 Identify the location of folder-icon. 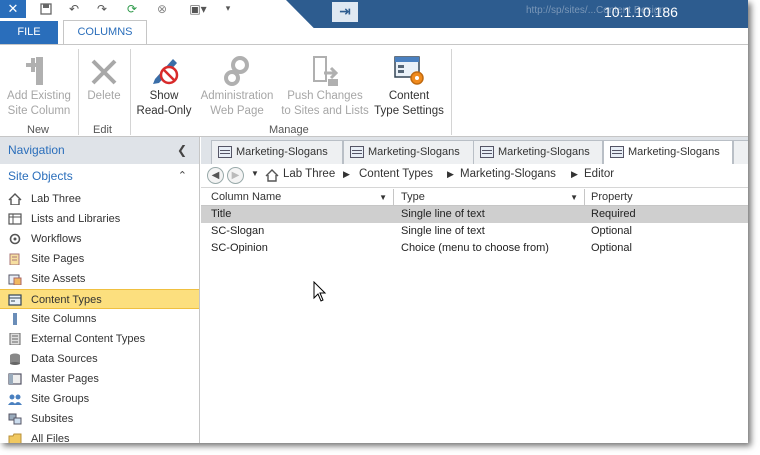
(15, 438).